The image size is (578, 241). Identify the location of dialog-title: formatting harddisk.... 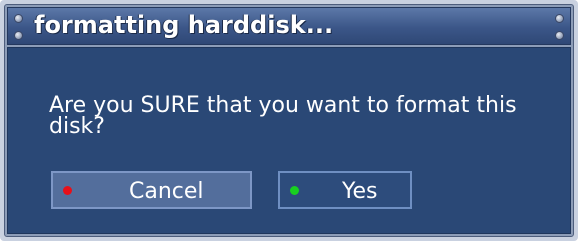
(184, 25).